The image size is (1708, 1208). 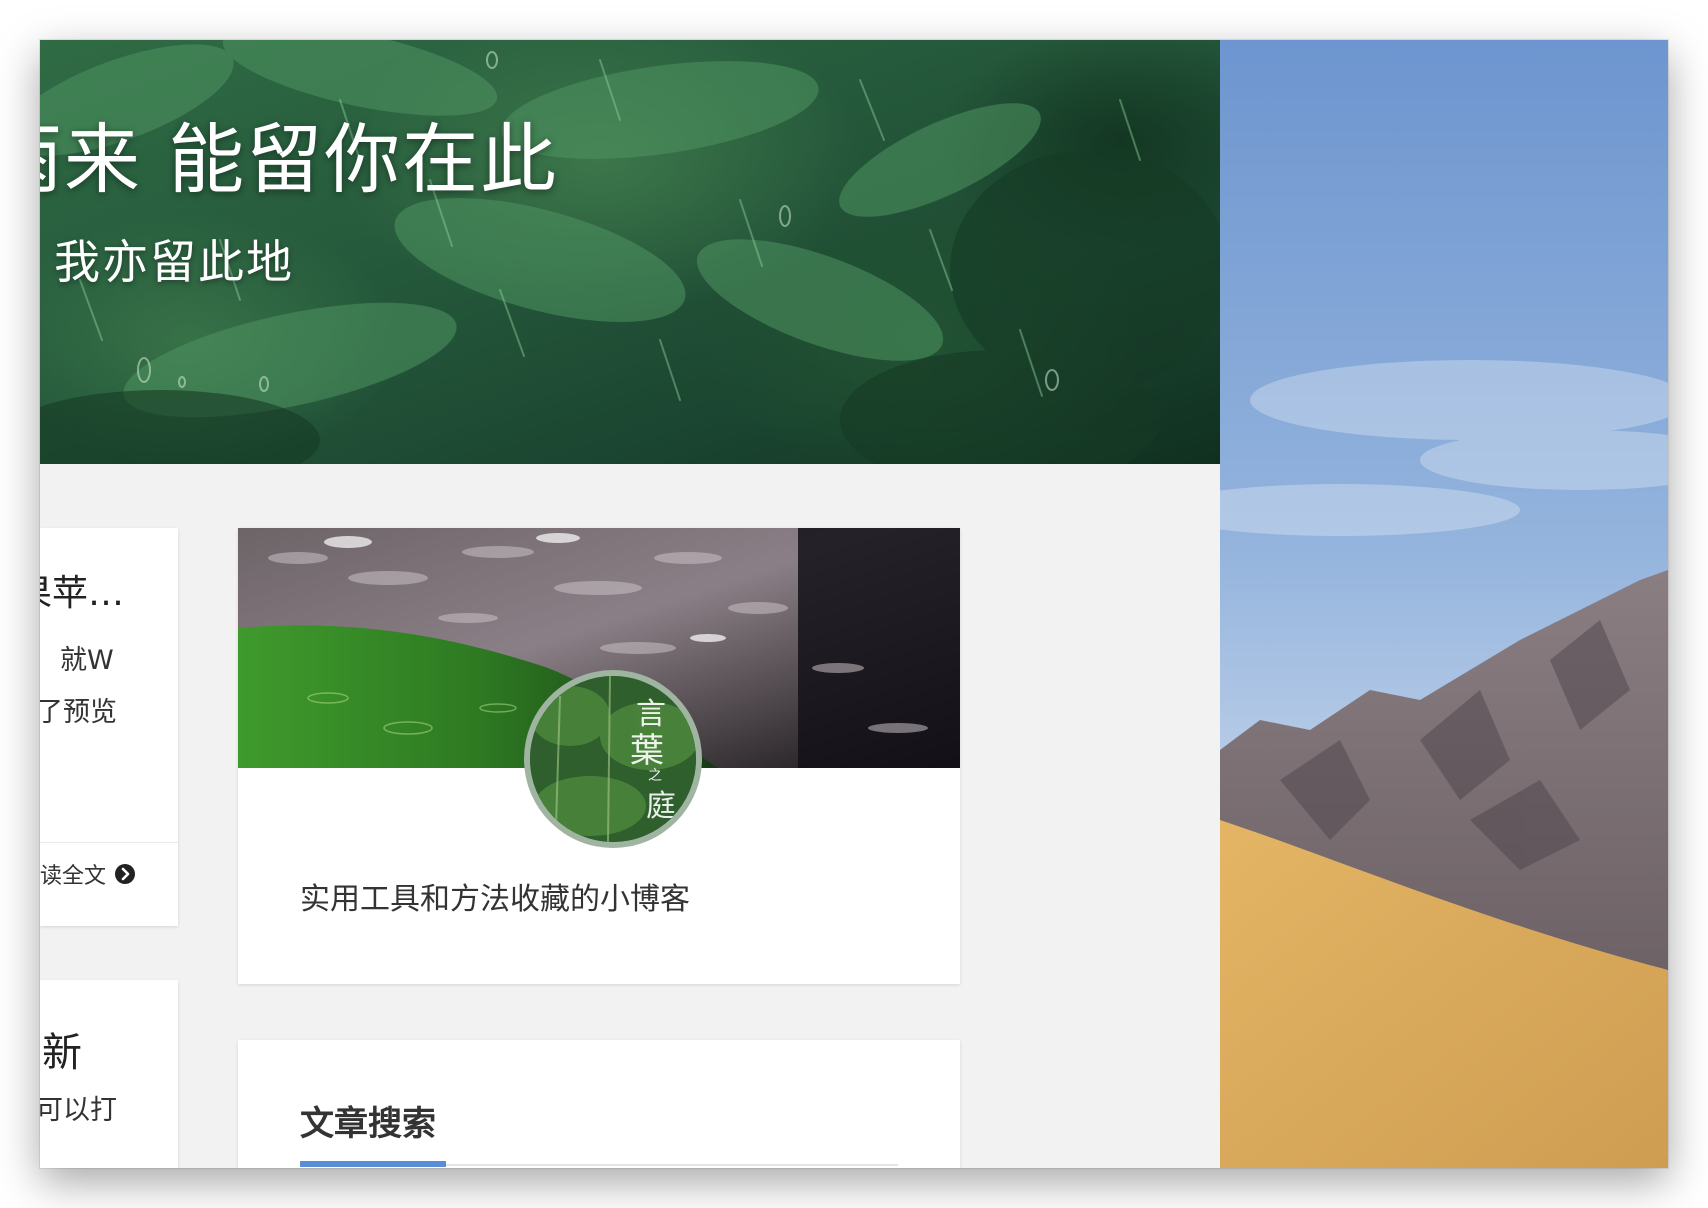 I want to click on chevron-circle-right-icon, so click(x=125, y=874).